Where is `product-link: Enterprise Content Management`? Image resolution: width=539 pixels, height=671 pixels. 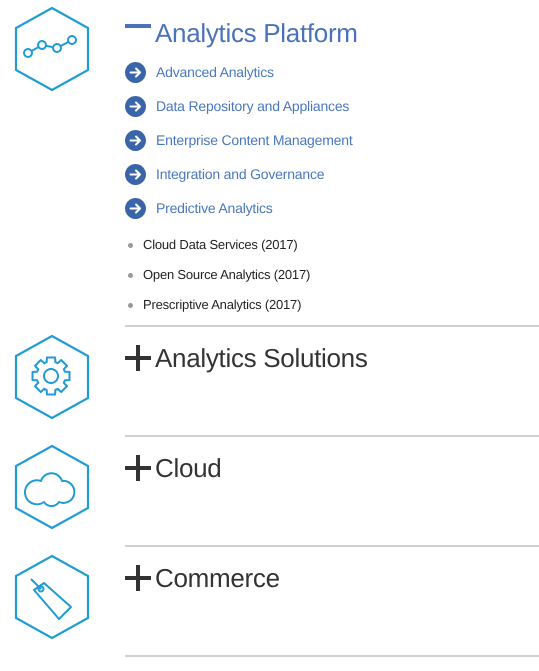 product-link: Enterprise Content Management is located at coordinates (332, 140).